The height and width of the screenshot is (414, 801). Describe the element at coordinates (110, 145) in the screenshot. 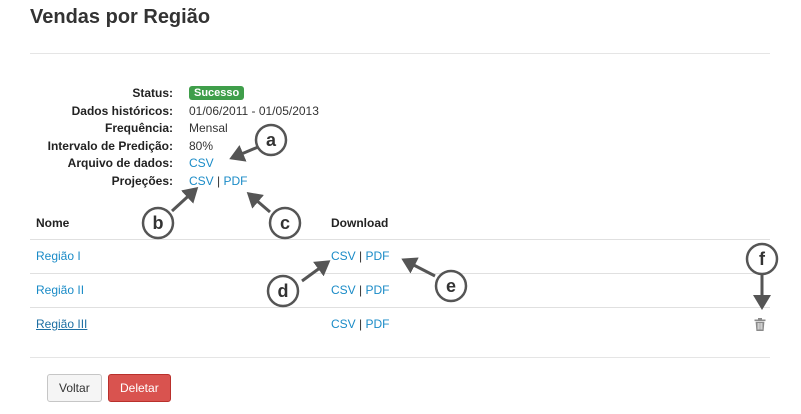

I see `interval-label: Intervalo de Predição:` at that location.